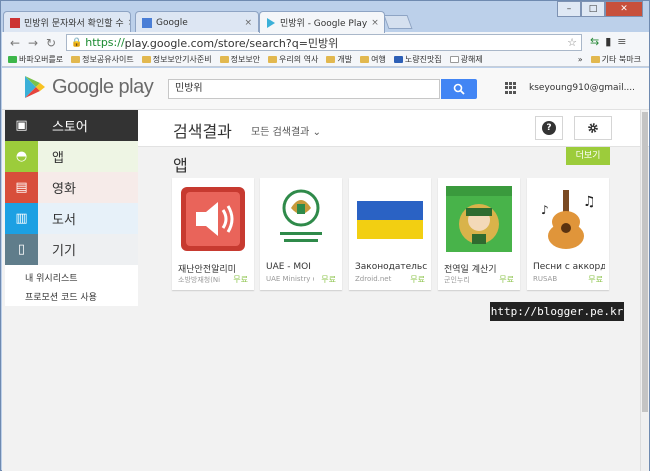 This screenshot has height=471, width=650. What do you see at coordinates (71, 125) in the screenshot?
I see `sidebar-item-store: ▣ 스토어` at bounding box center [71, 125].